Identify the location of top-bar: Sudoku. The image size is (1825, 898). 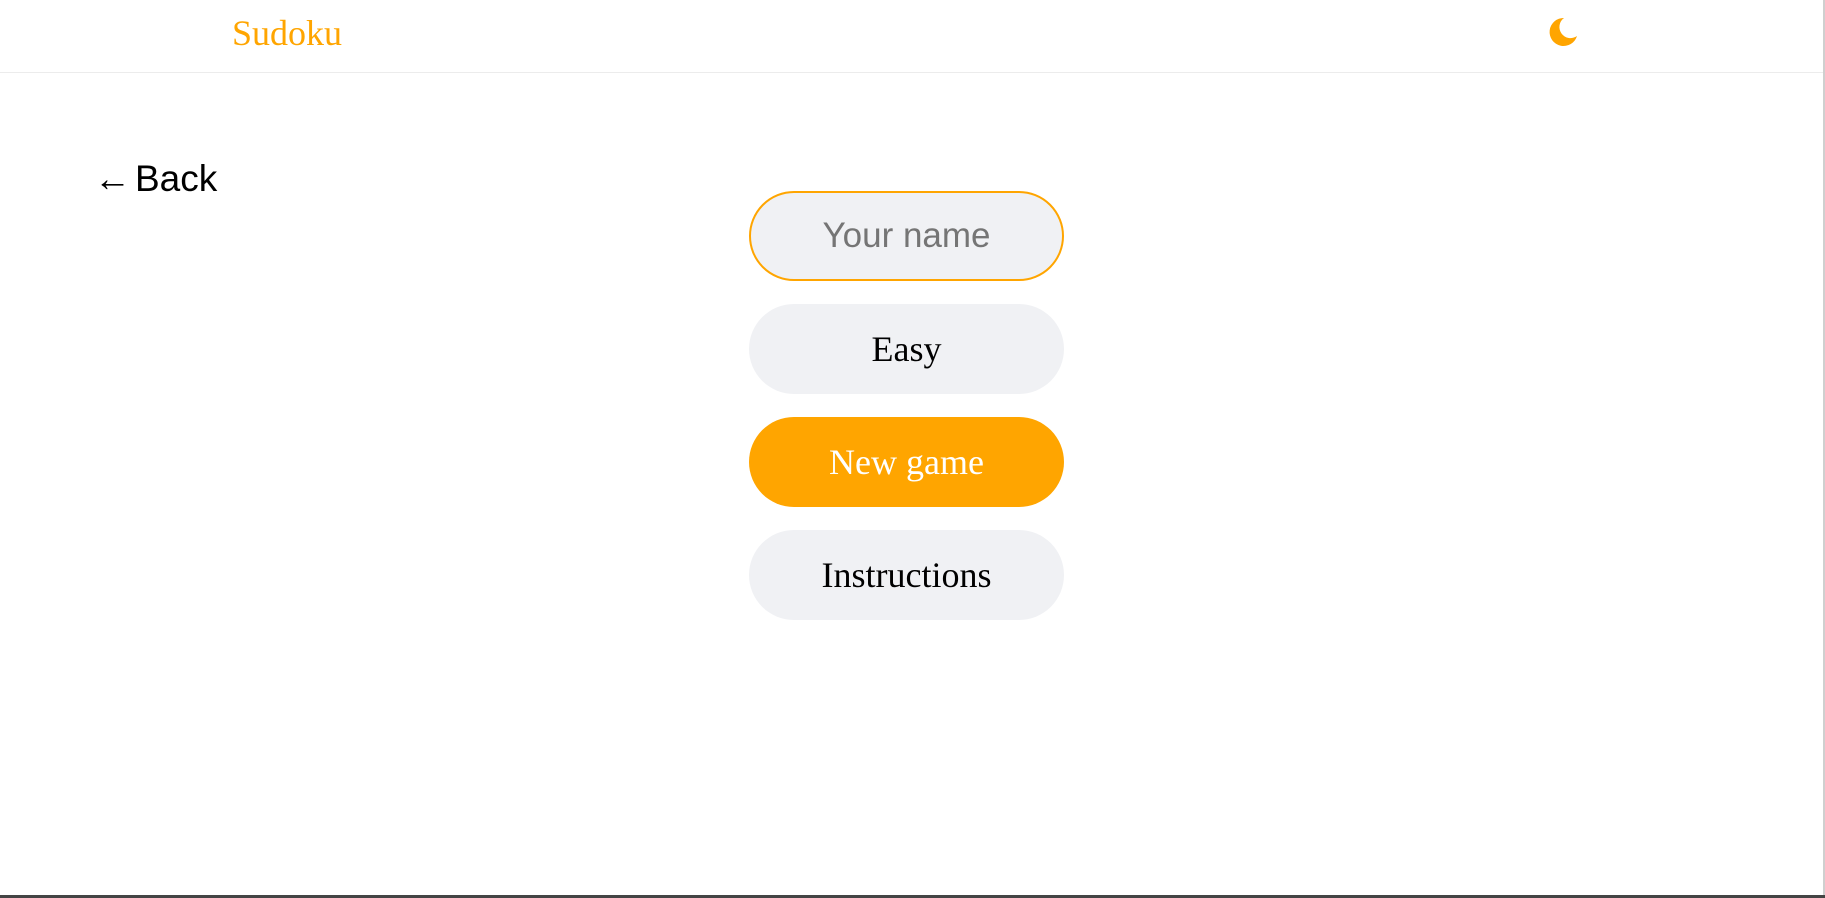
(912, 36).